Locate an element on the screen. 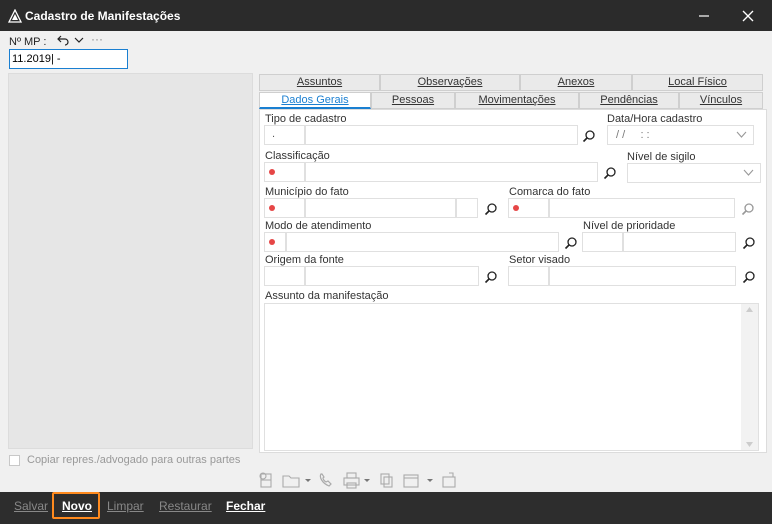 The height and width of the screenshot is (524, 772). copy-icon is located at coordinates (386, 480).